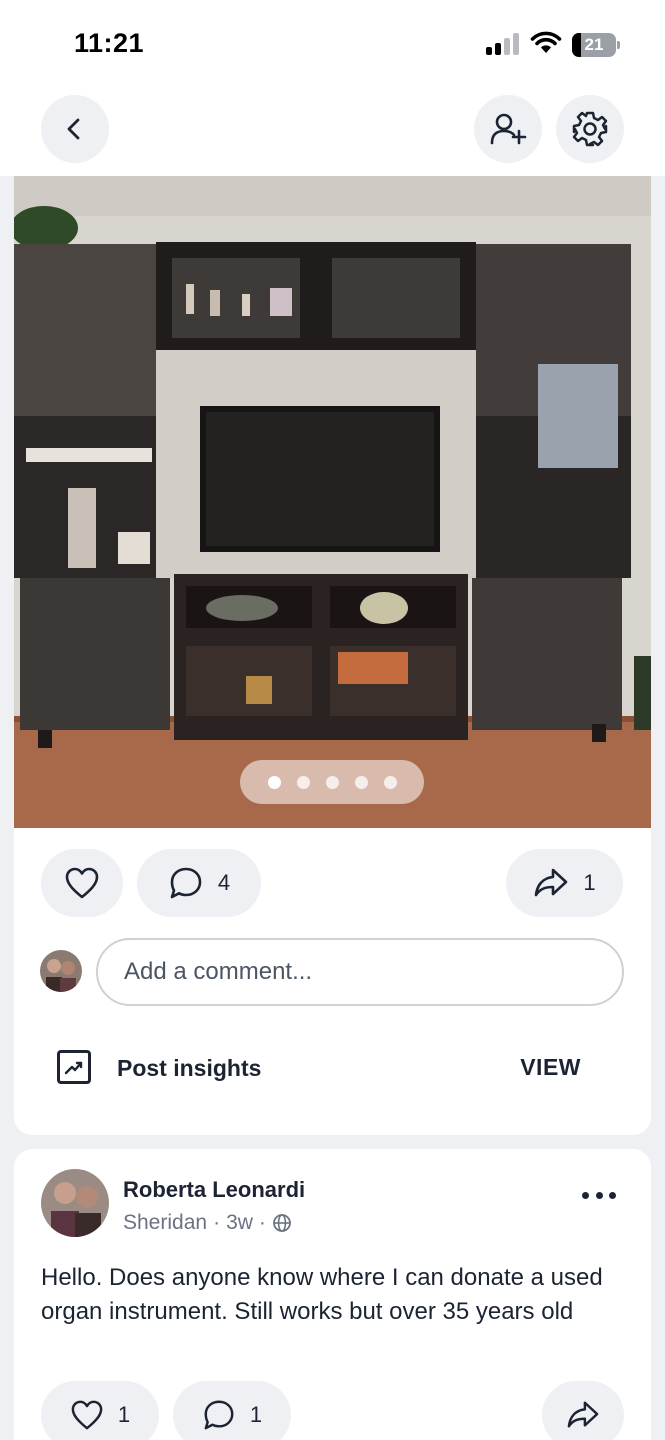  What do you see at coordinates (503, 44) in the screenshot?
I see `signal-icon` at bounding box center [503, 44].